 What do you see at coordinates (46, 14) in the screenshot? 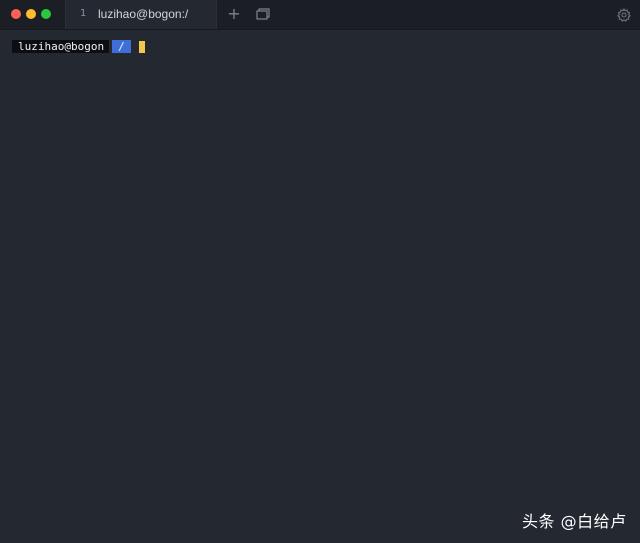
I see `maximize-window-button` at bounding box center [46, 14].